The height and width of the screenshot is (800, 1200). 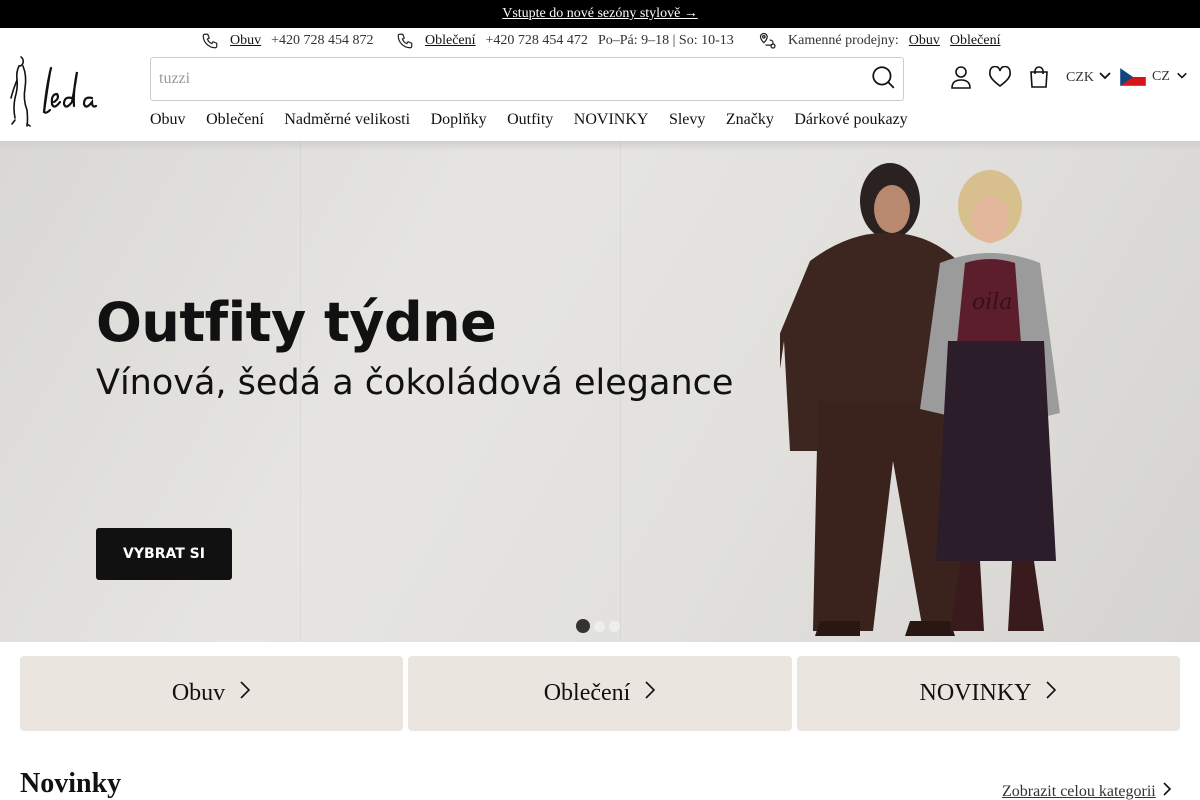 I want to click on nav-item-outfity: Outfity, so click(x=530, y=120).